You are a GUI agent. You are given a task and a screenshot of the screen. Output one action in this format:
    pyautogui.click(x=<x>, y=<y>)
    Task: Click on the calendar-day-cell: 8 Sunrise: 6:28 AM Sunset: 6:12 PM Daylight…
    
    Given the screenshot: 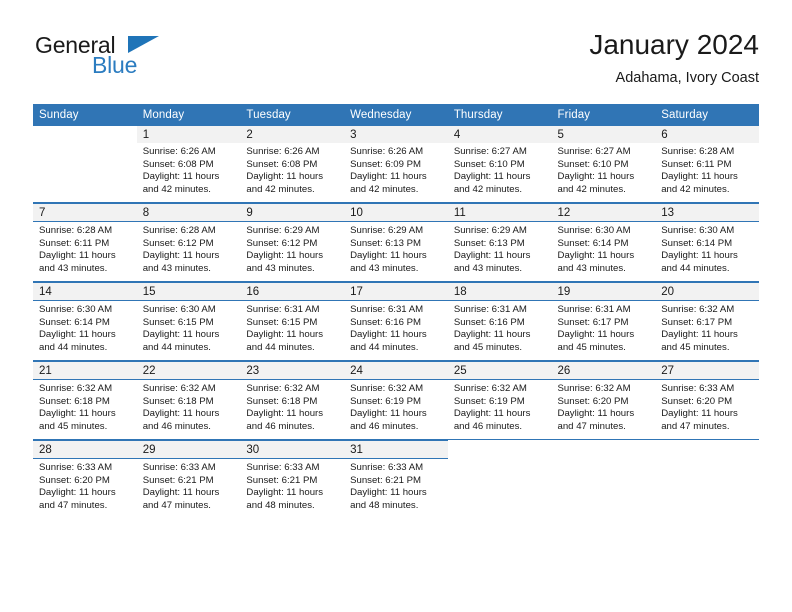 What is the action you would take?
    pyautogui.click(x=188, y=242)
    